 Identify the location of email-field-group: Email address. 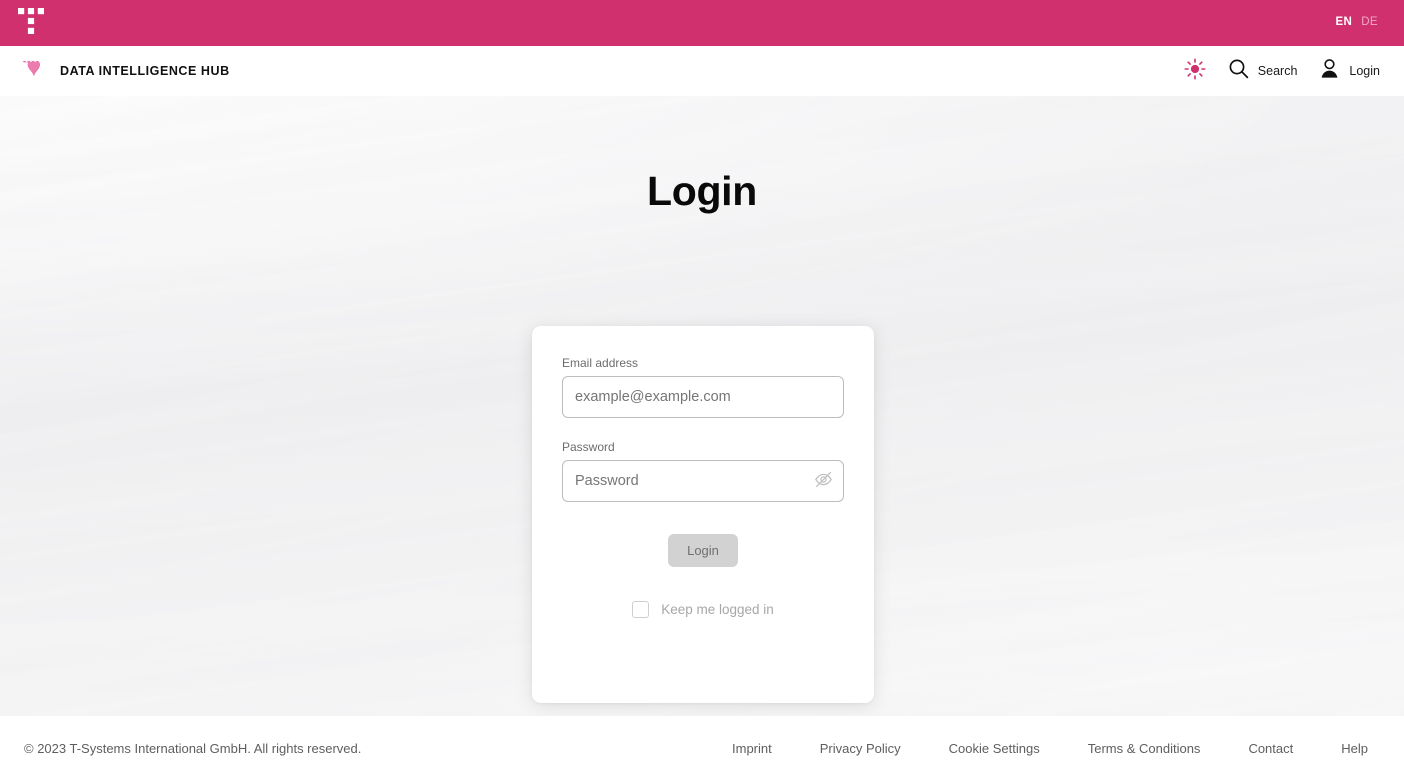
(703, 387).